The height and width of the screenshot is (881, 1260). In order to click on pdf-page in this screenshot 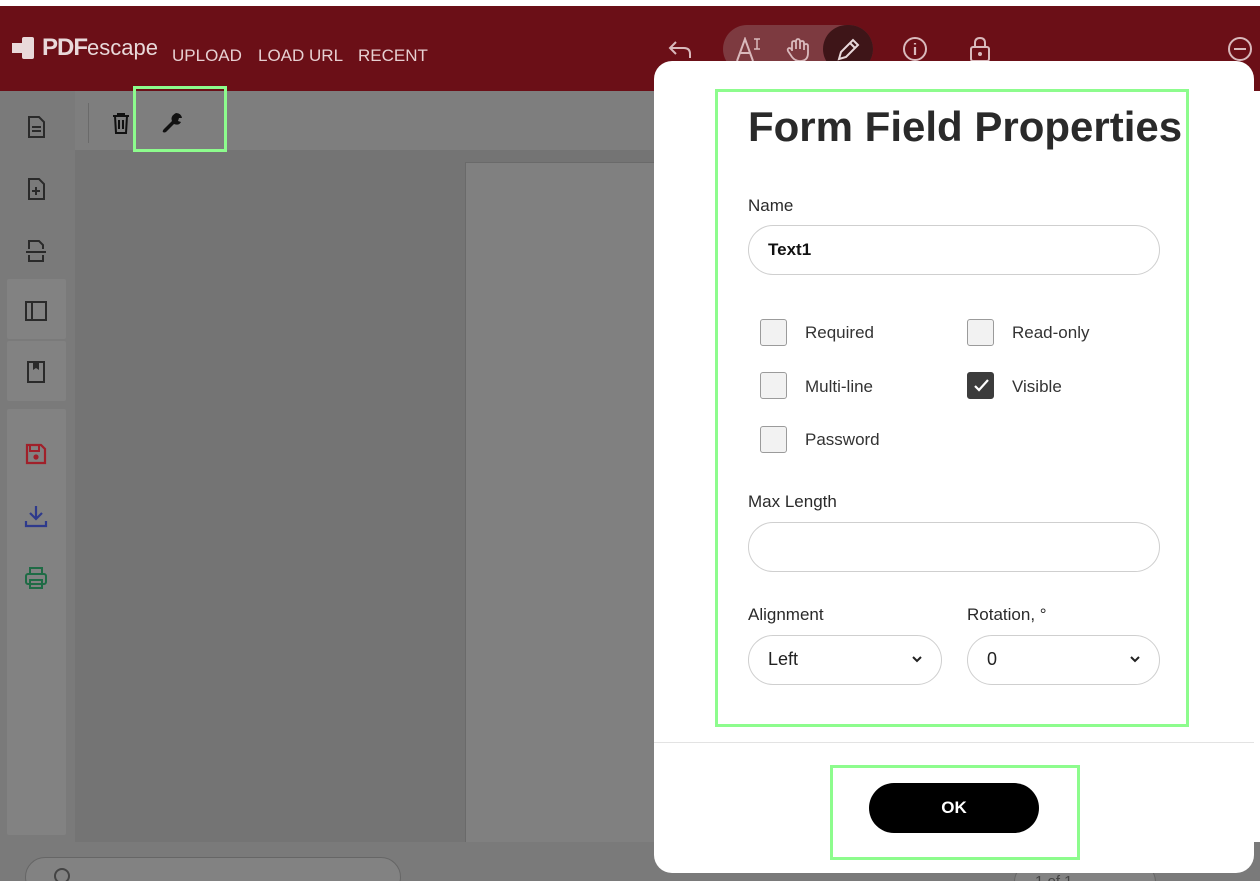, I will do `click(575, 502)`.